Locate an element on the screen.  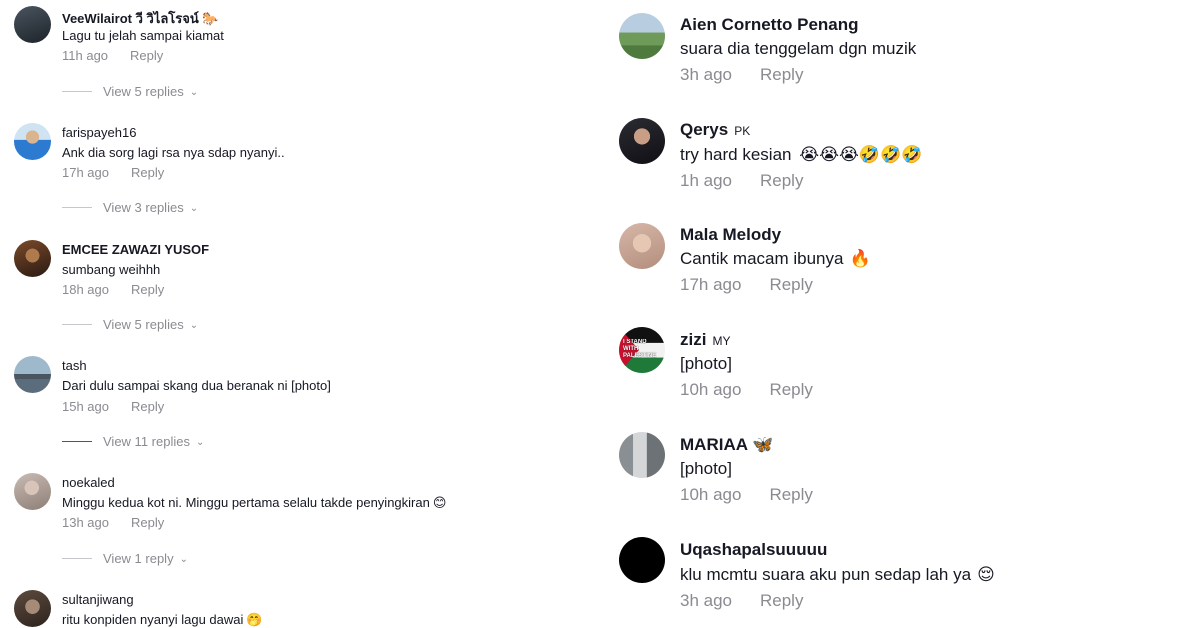
comment-meta: 15h ago Reply is located at coordinates (113, 406).